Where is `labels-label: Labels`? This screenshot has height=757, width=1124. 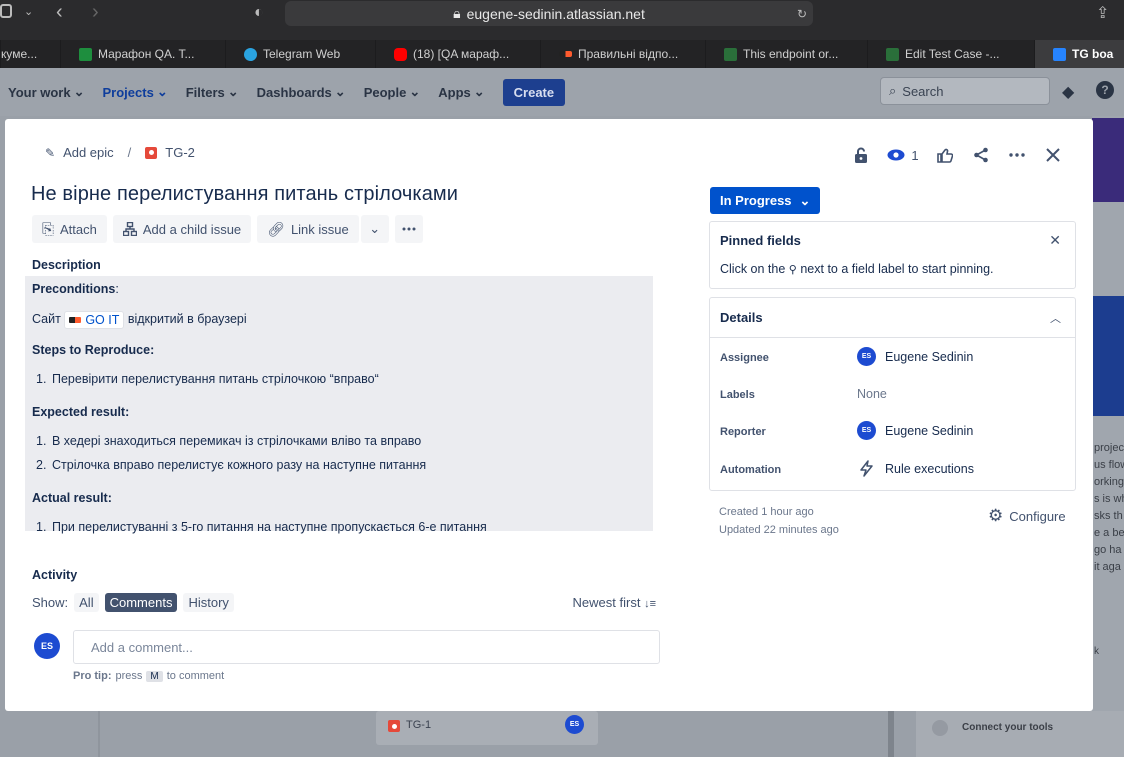
labels-label: Labels is located at coordinates (737, 395).